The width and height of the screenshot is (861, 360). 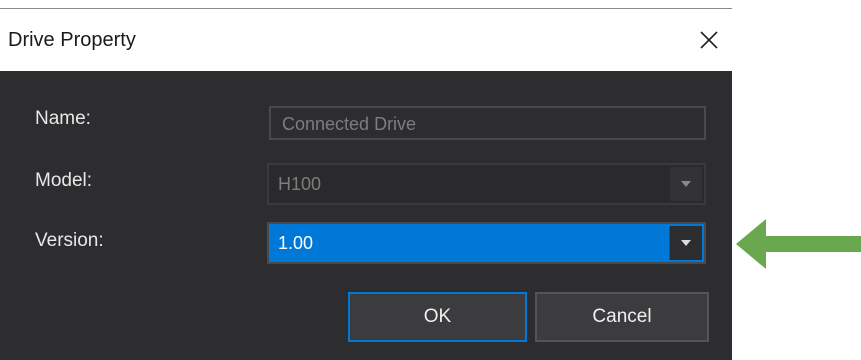 What do you see at coordinates (486, 184) in the screenshot?
I see `model-select: H100` at bounding box center [486, 184].